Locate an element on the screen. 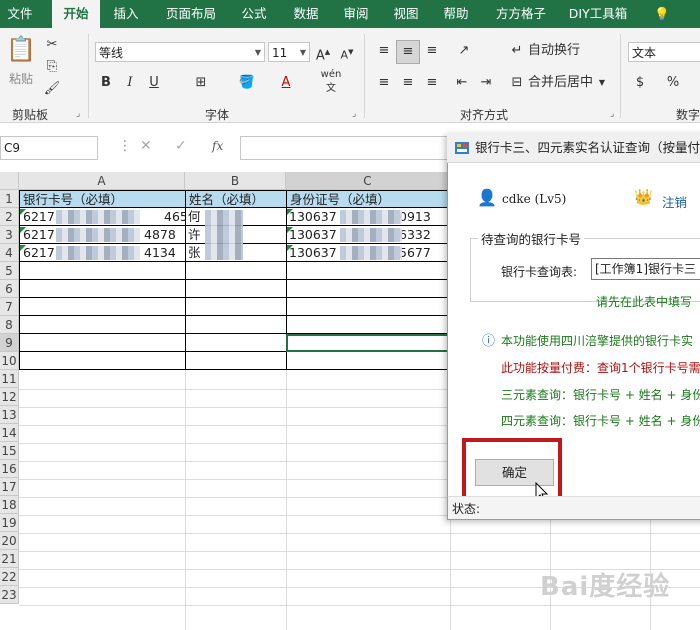  underline-button: U is located at coordinates (154, 83).